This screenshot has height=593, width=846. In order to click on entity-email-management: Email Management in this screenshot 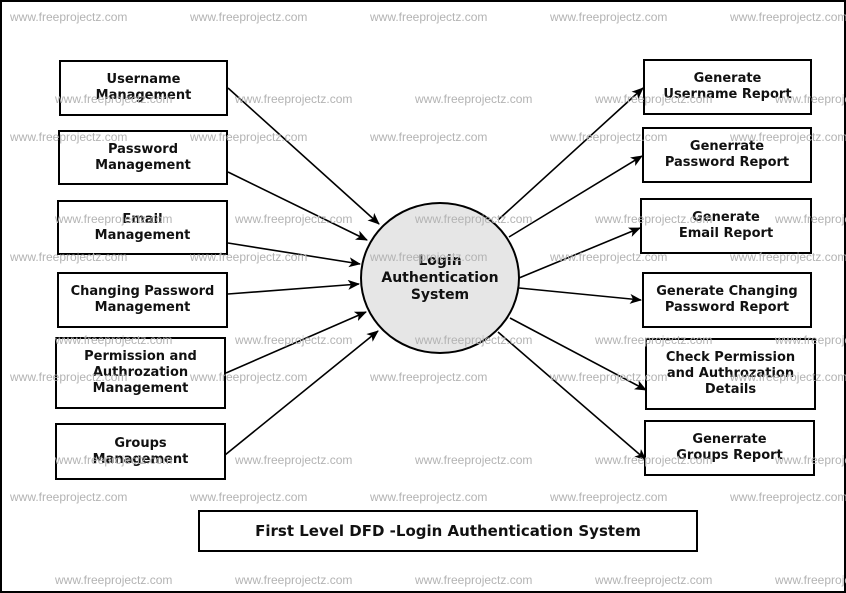, I will do `click(142, 227)`.